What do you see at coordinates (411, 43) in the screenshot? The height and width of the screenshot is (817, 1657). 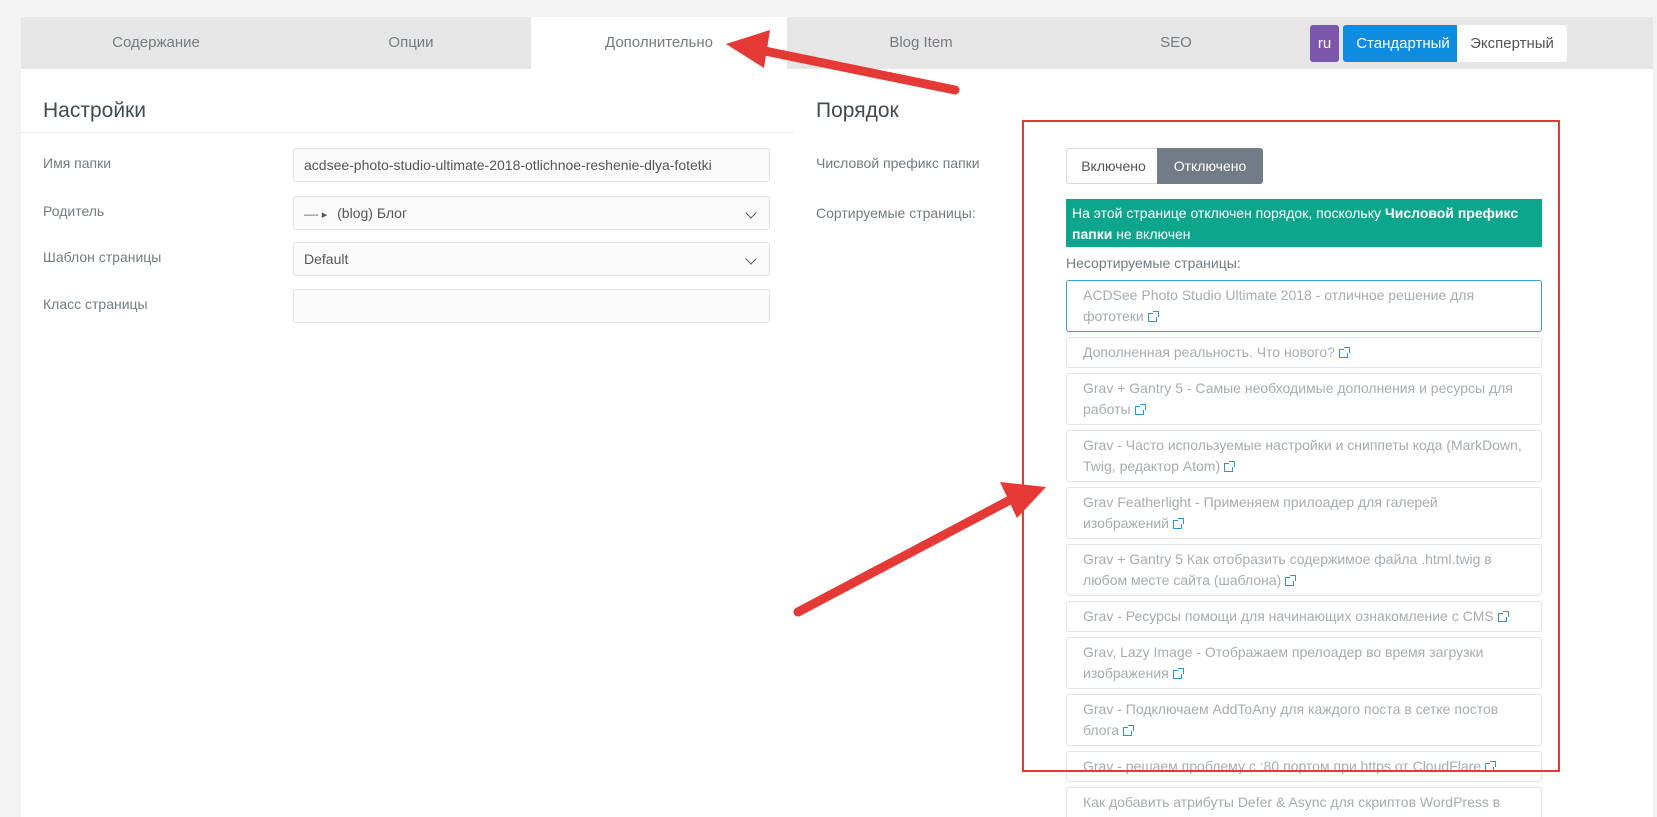 I see `tab-options: Опции` at bounding box center [411, 43].